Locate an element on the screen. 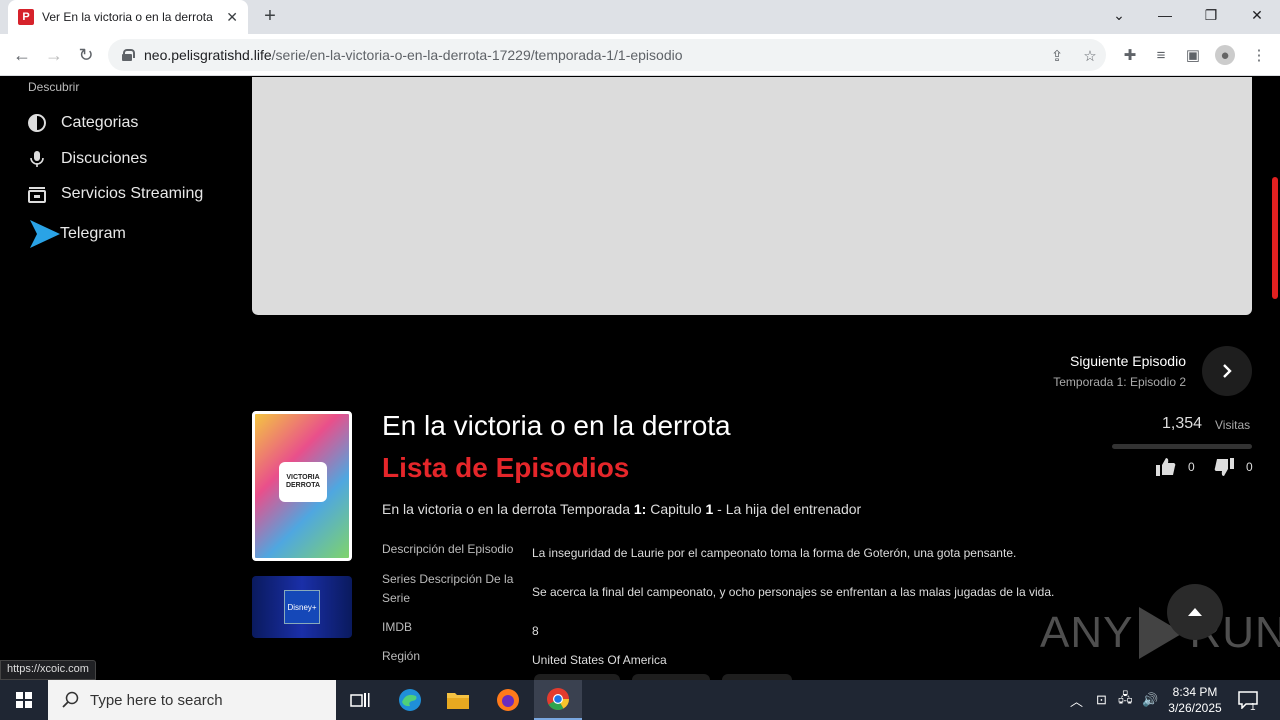 The image size is (1280, 720). season-number: 1: is located at coordinates (640, 509).